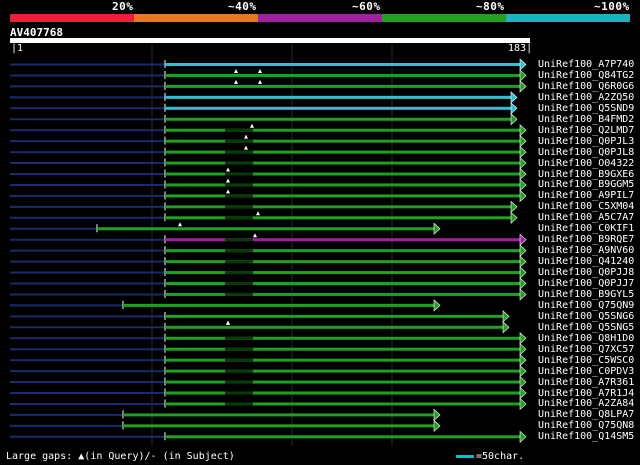 This screenshot has width=640, height=465. I want to click on hit-label: UniRef100_B9GXE6, so click(586, 174).